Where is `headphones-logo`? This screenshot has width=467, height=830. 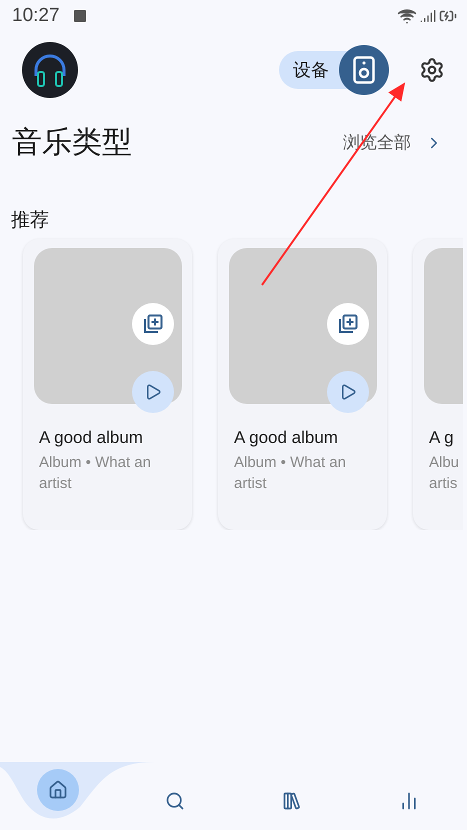 headphones-logo is located at coordinates (50, 70).